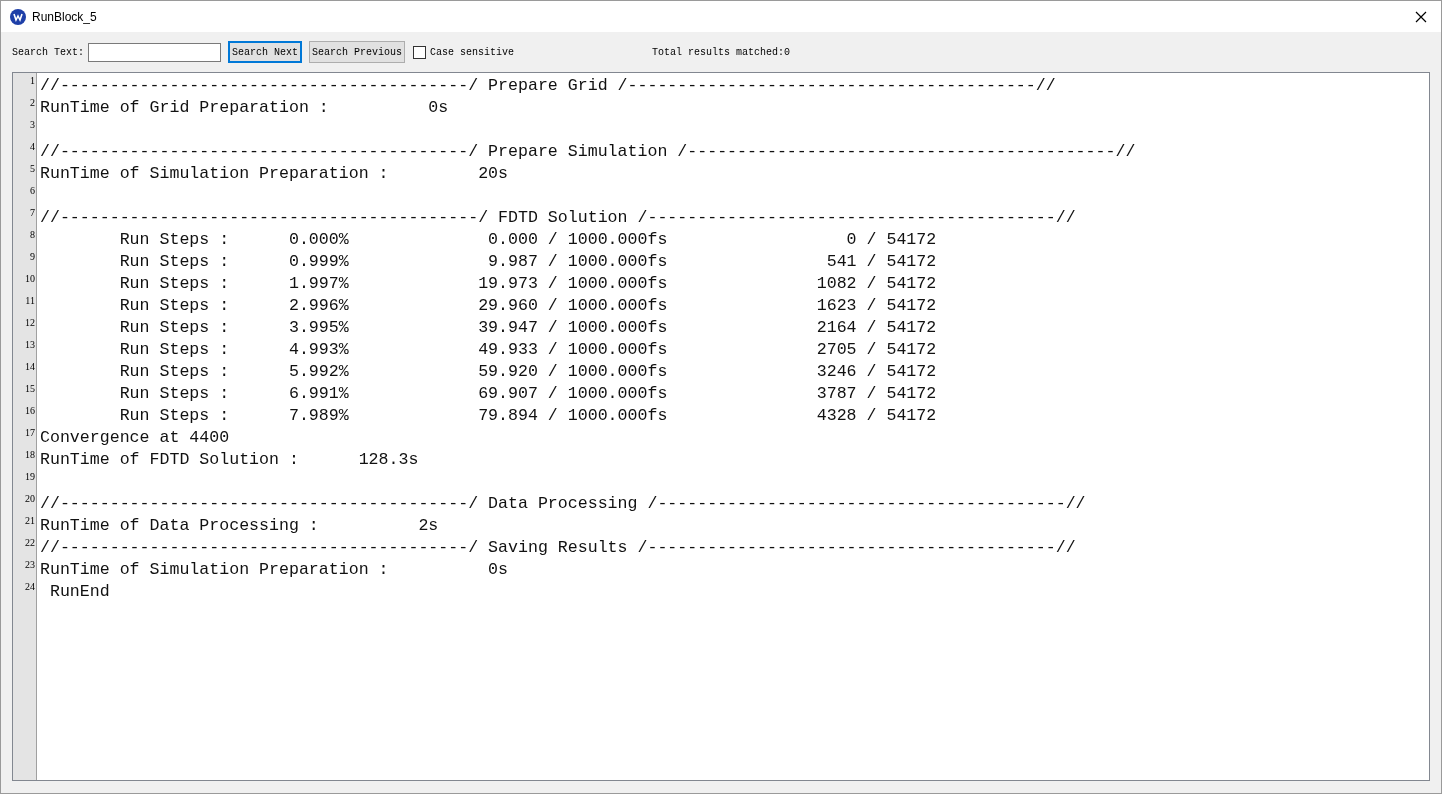 The height and width of the screenshot is (794, 1442). I want to click on line-number: 17, so click(30, 433).